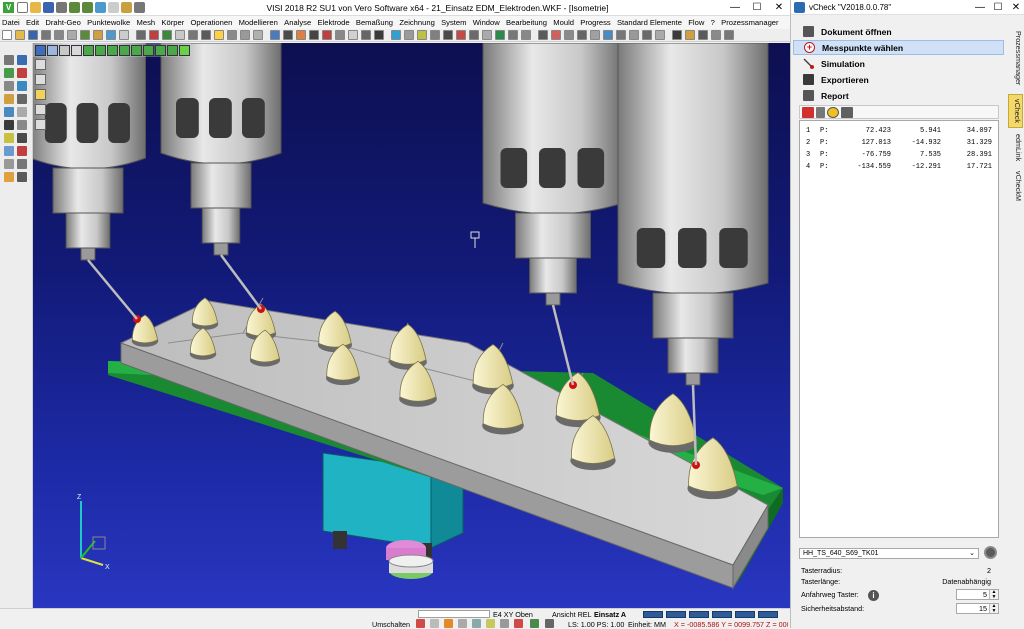 This screenshot has height=629, width=1024. I want to click on menu-item: Prozessmanager, so click(749, 22).